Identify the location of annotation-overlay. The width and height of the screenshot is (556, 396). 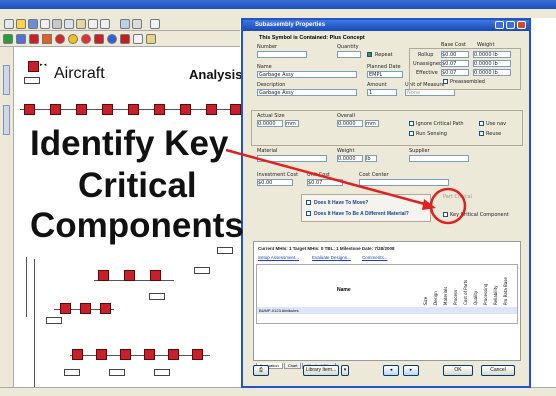
(346, 186).